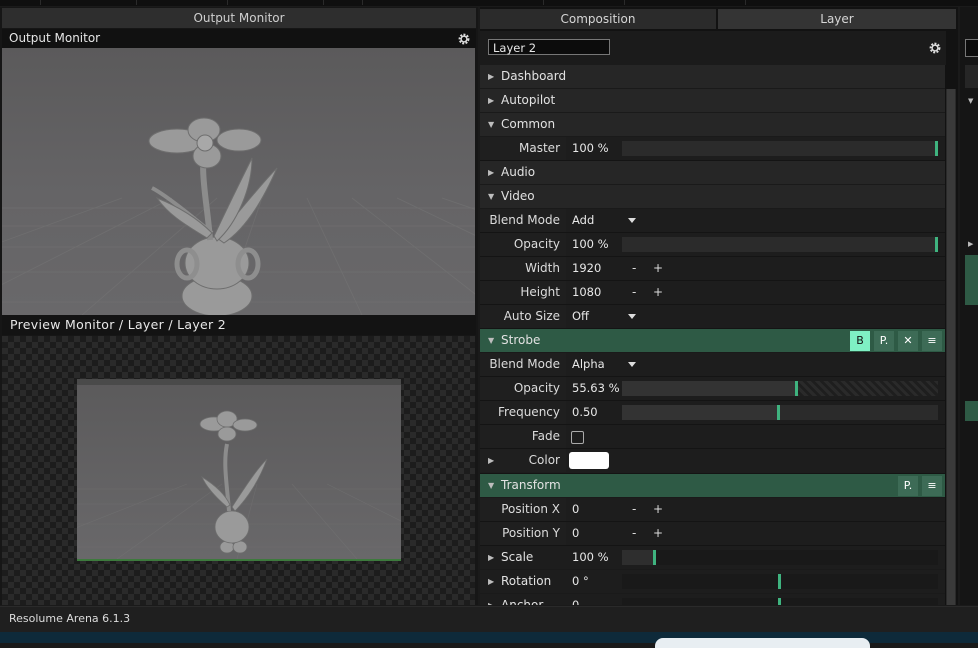 This screenshot has width=978, height=648. What do you see at coordinates (634, 292) in the screenshot?
I see `height-minus-button: -` at bounding box center [634, 292].